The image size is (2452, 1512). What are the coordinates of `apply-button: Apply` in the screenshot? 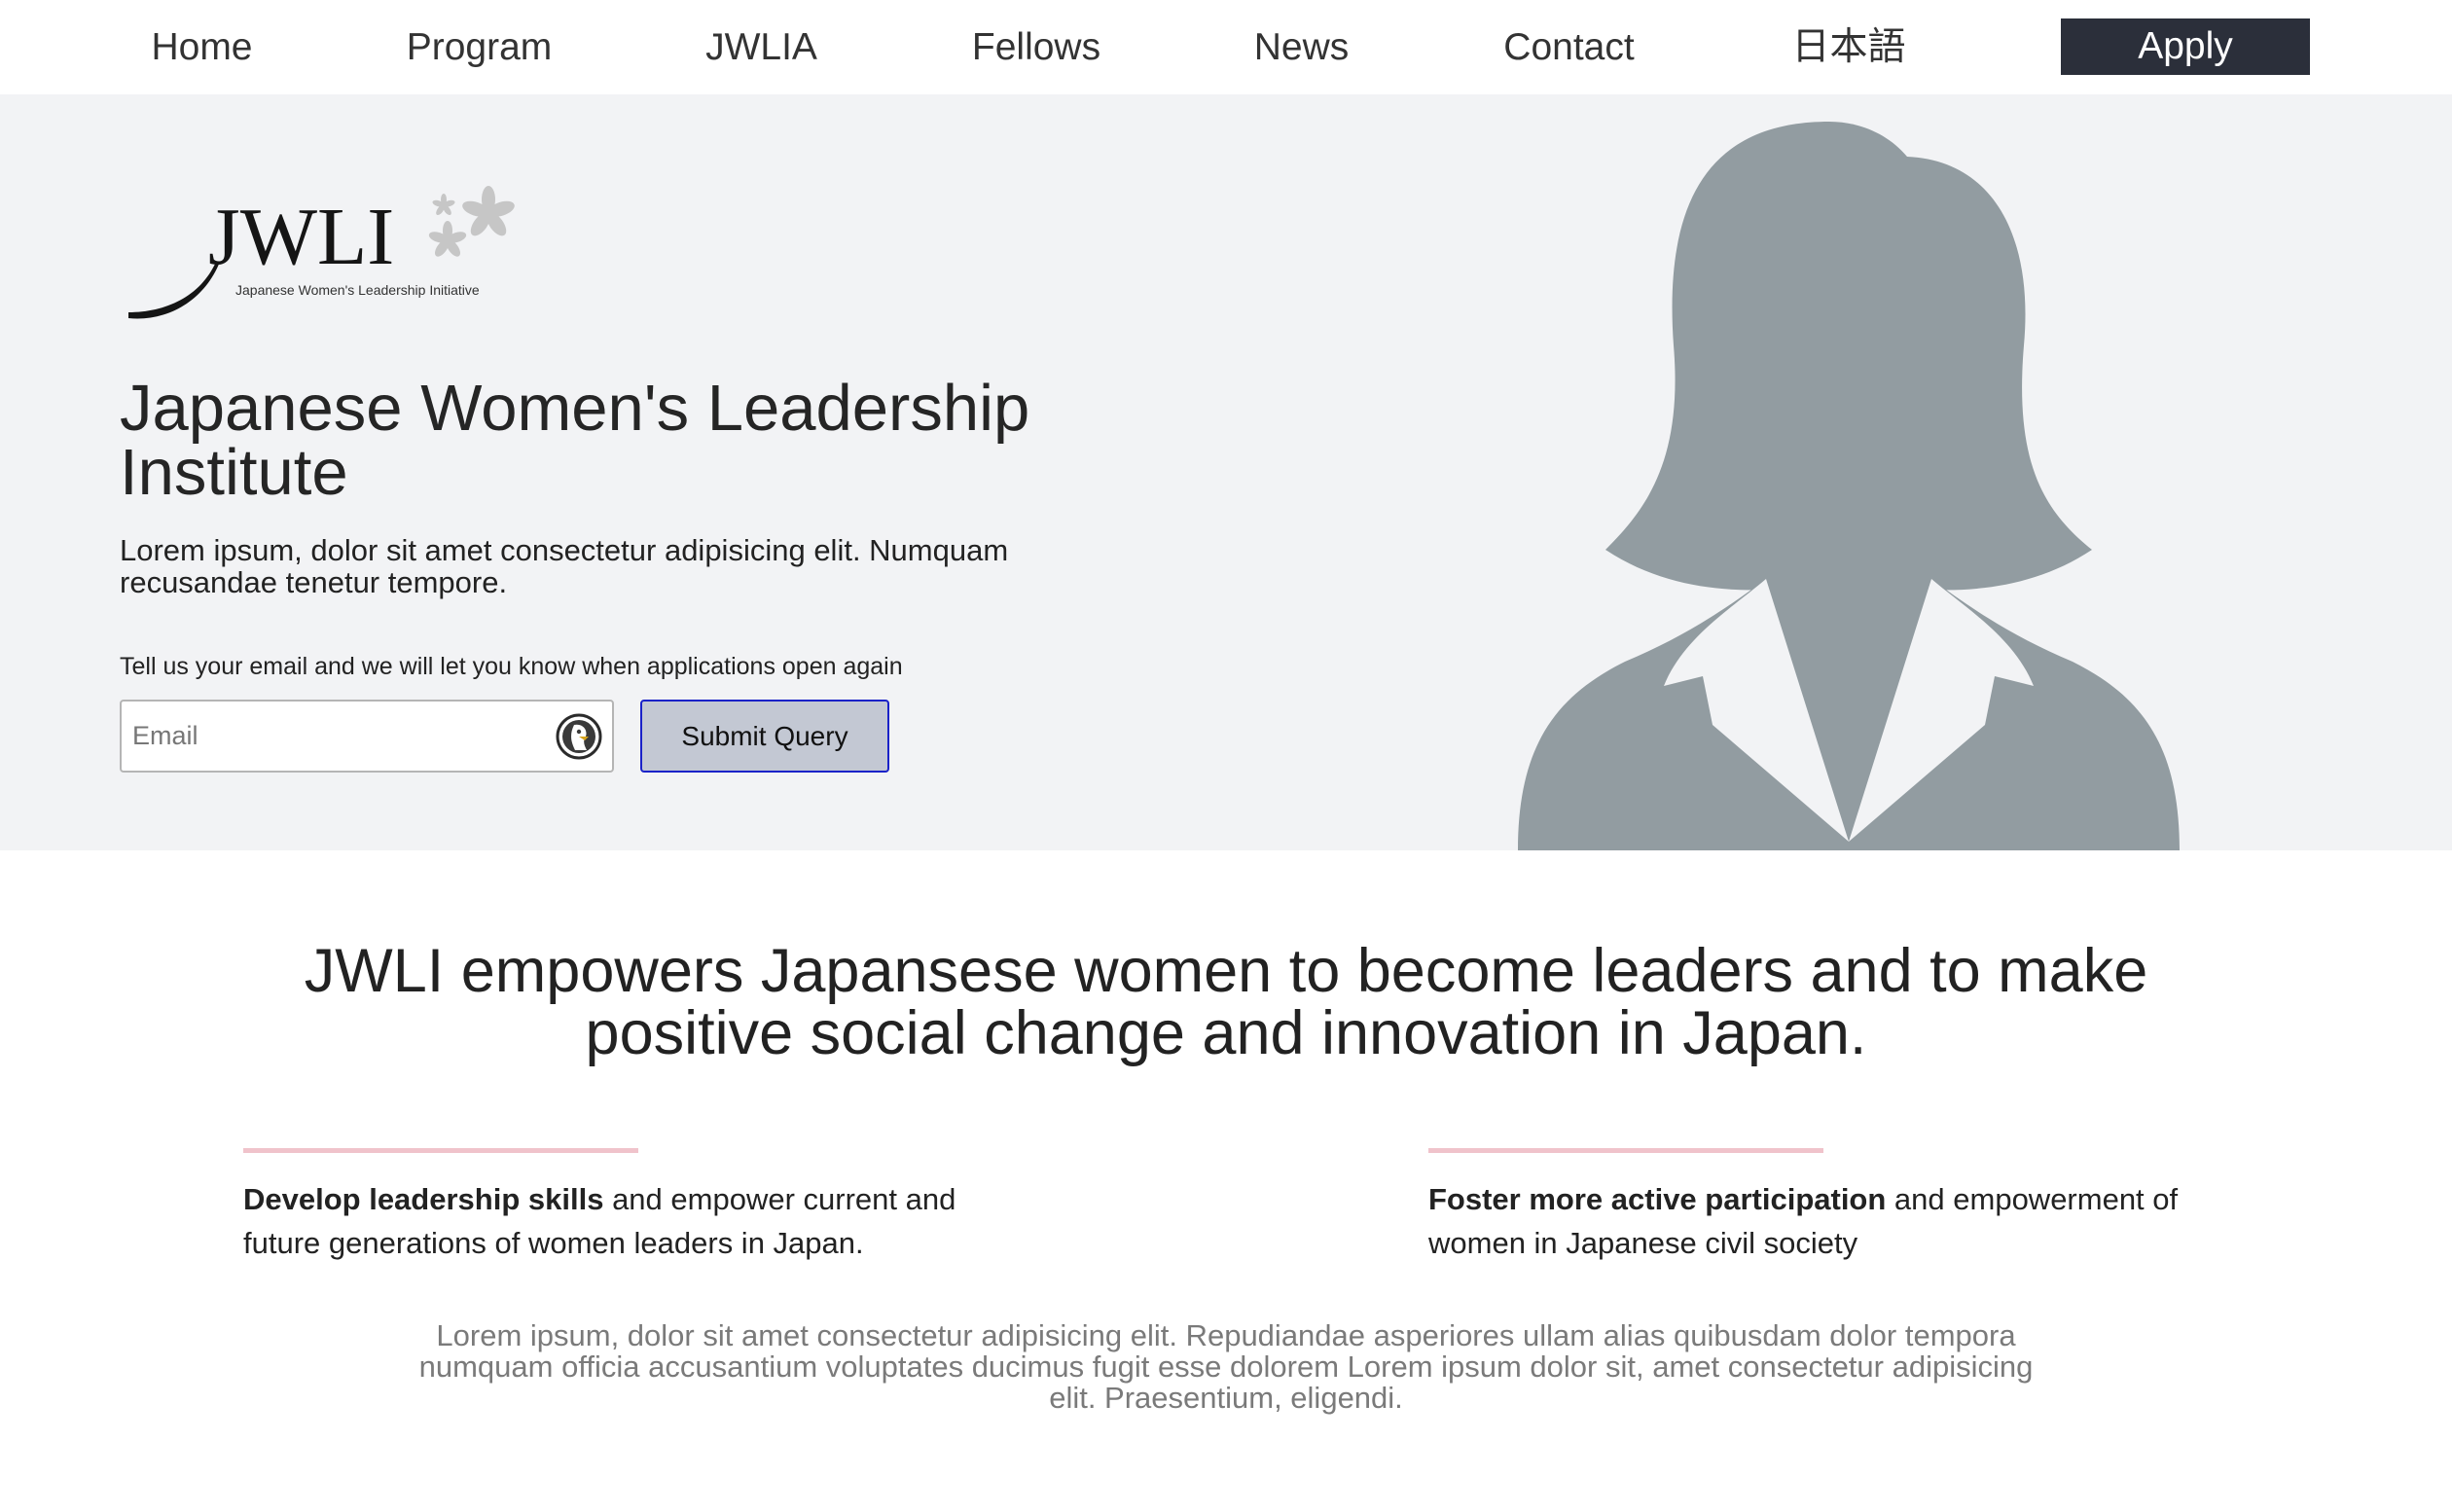 It's located at (2185, 46).